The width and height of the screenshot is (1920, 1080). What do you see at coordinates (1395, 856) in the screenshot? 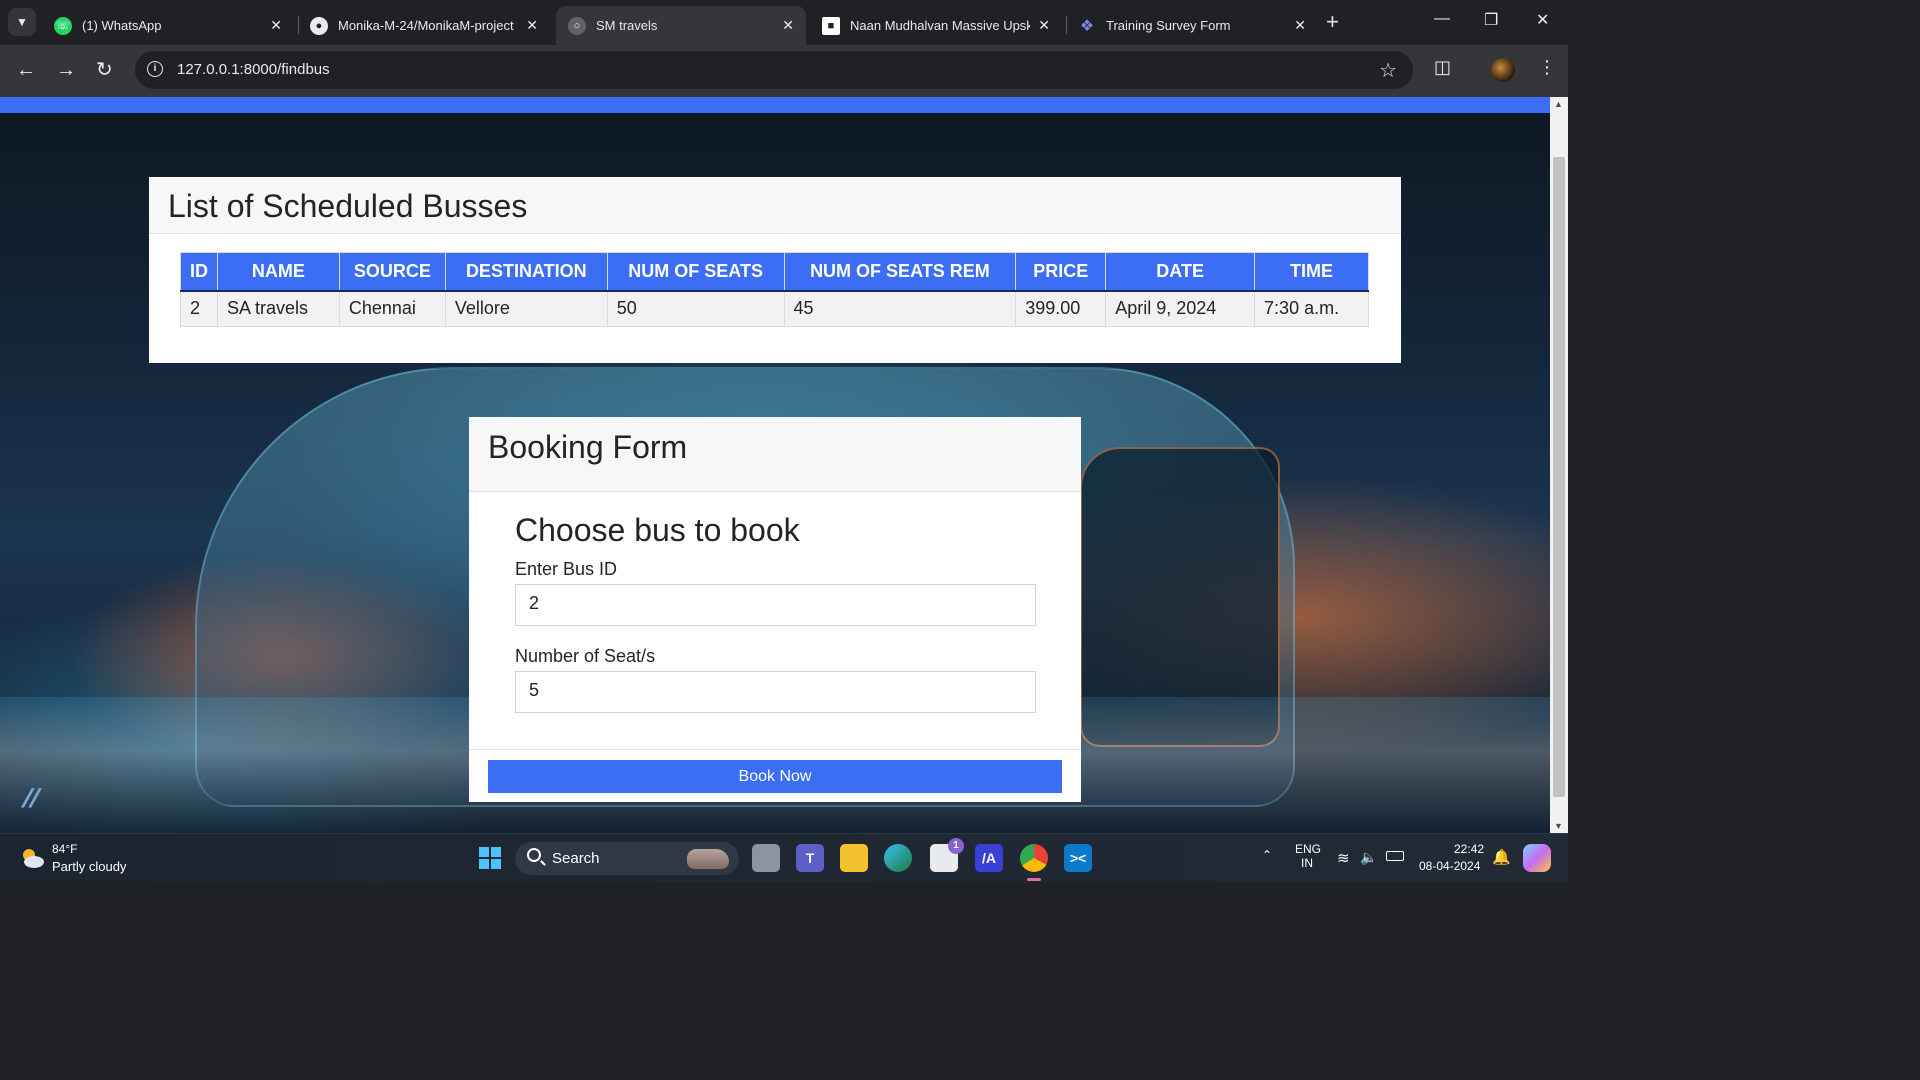
I see `battery-icon` at bounding box center [1395, 856].